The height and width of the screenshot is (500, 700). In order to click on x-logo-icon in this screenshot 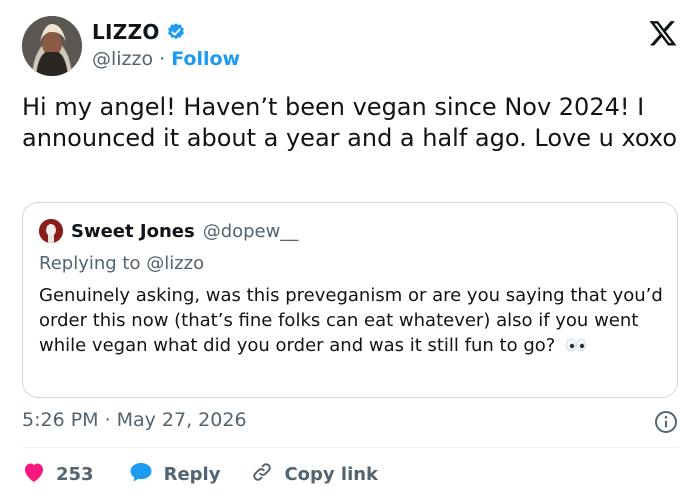, I will do `click(663, 33)`.